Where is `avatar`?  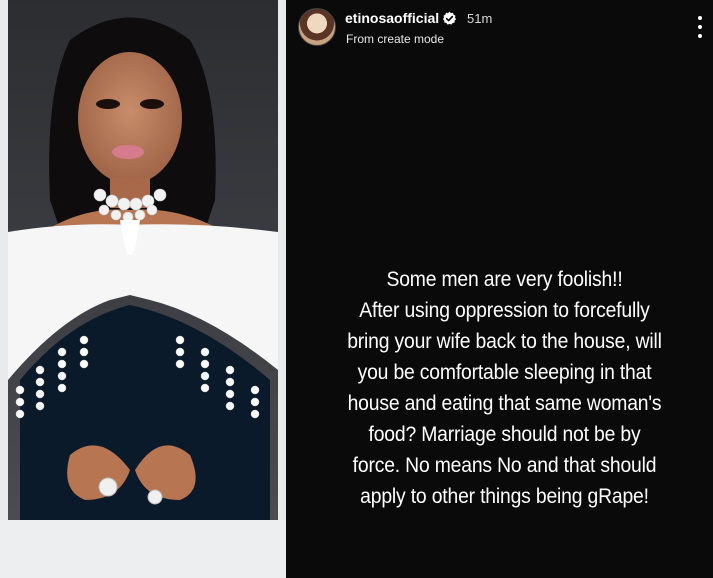
avatar is located at coordinates (317, 27).